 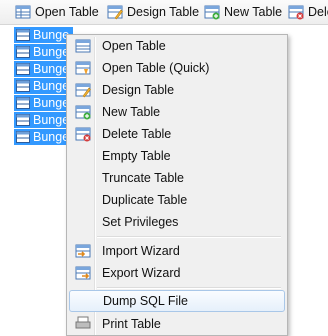 What do you see at coordinates (145, 200) in the screenshot?
I see `menu-item-label: Duplicate Table` at bounding box center [145, 200].